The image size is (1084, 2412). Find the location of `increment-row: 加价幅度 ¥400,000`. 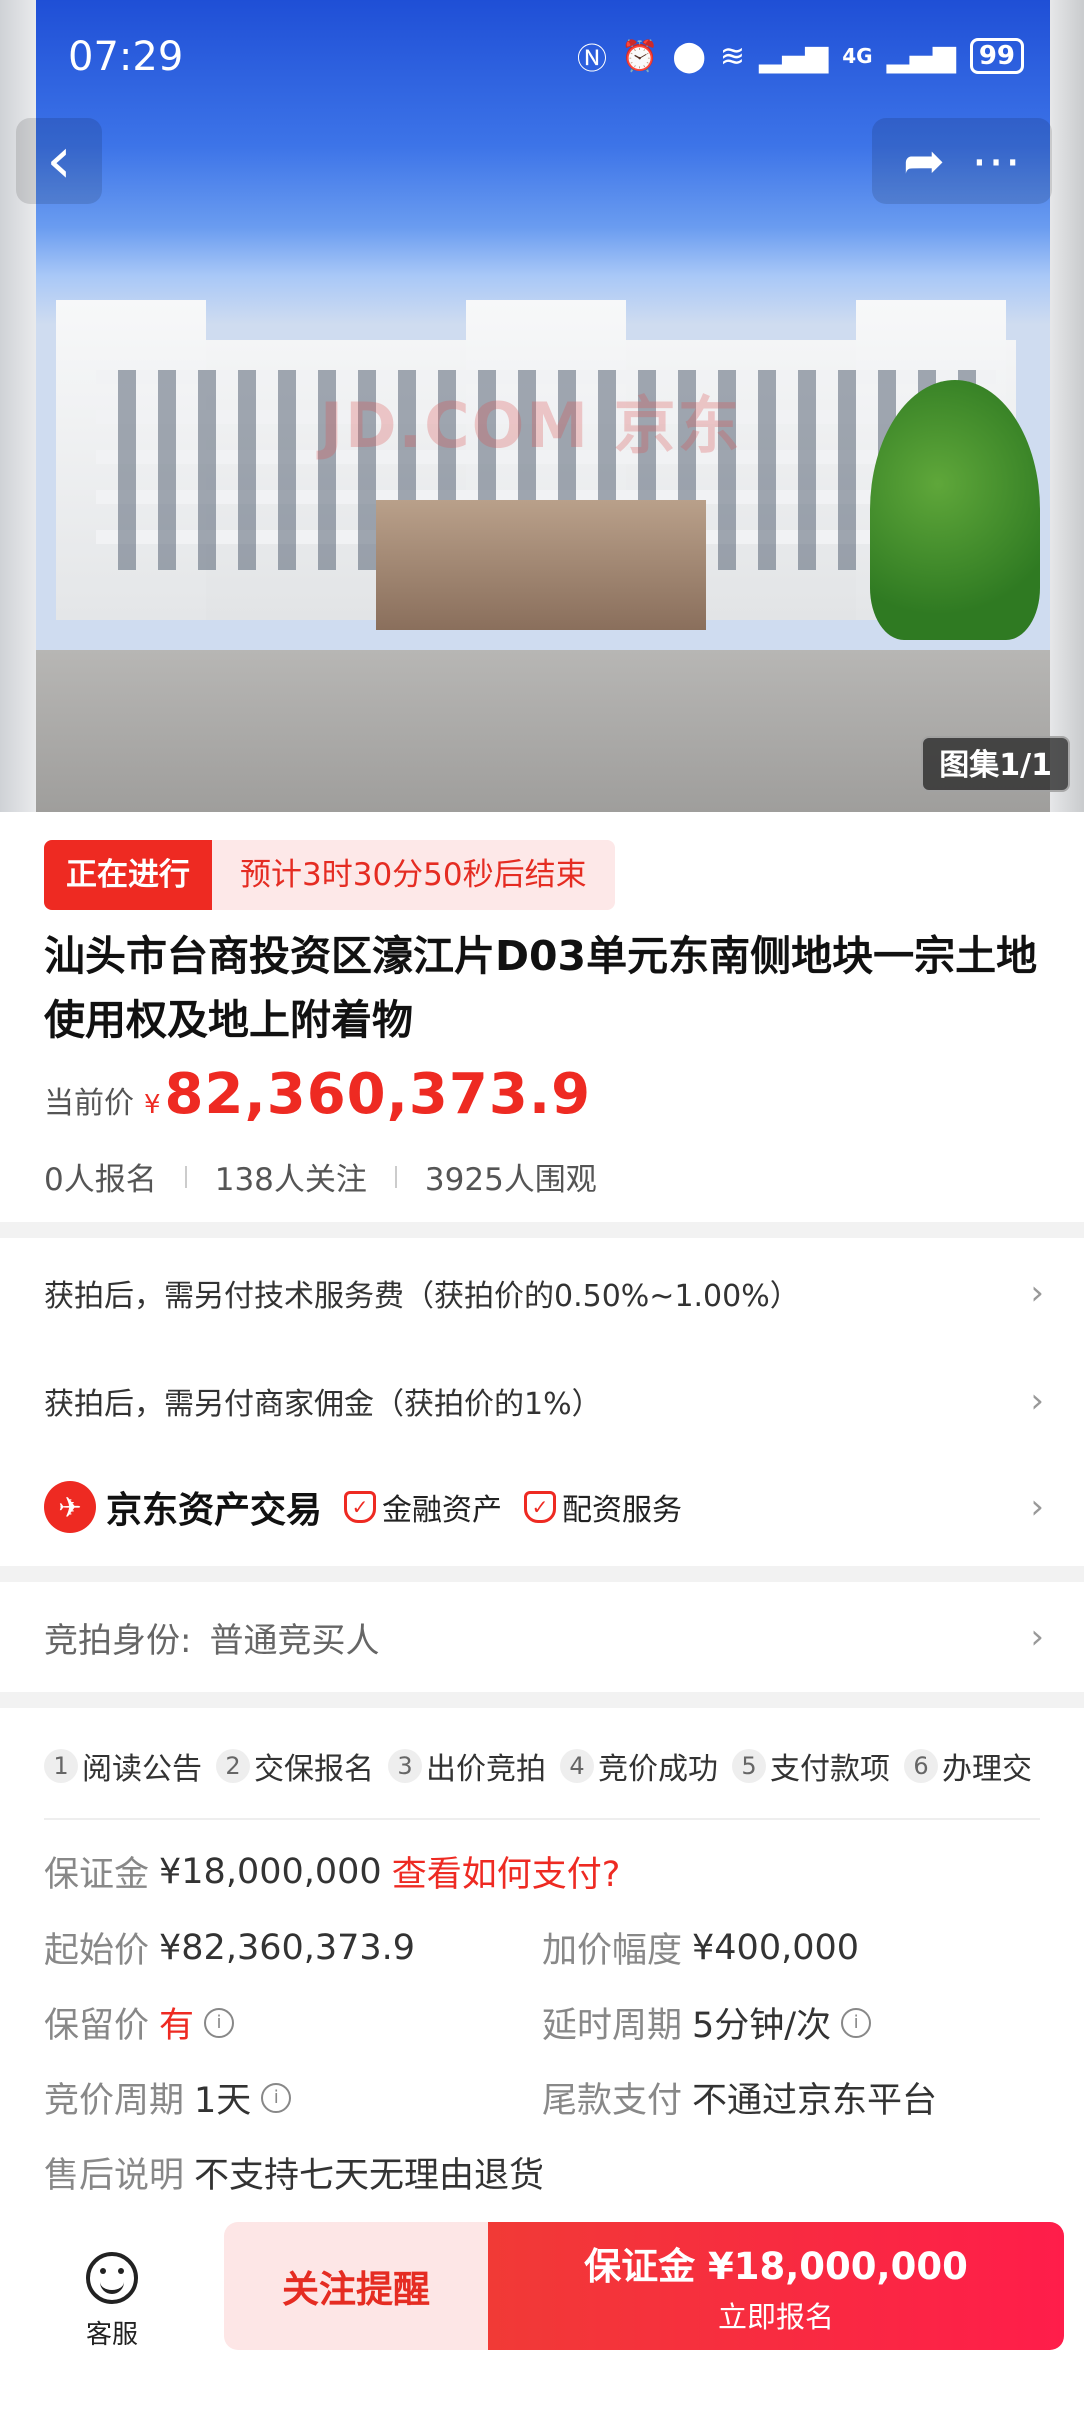

increment-row: 加价幅度 ¥400,000 is located at coordinates (701, 1949).